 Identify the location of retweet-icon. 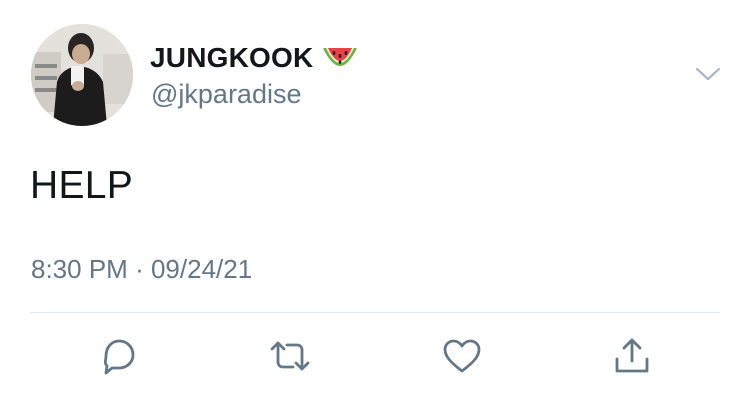
(290, 356).